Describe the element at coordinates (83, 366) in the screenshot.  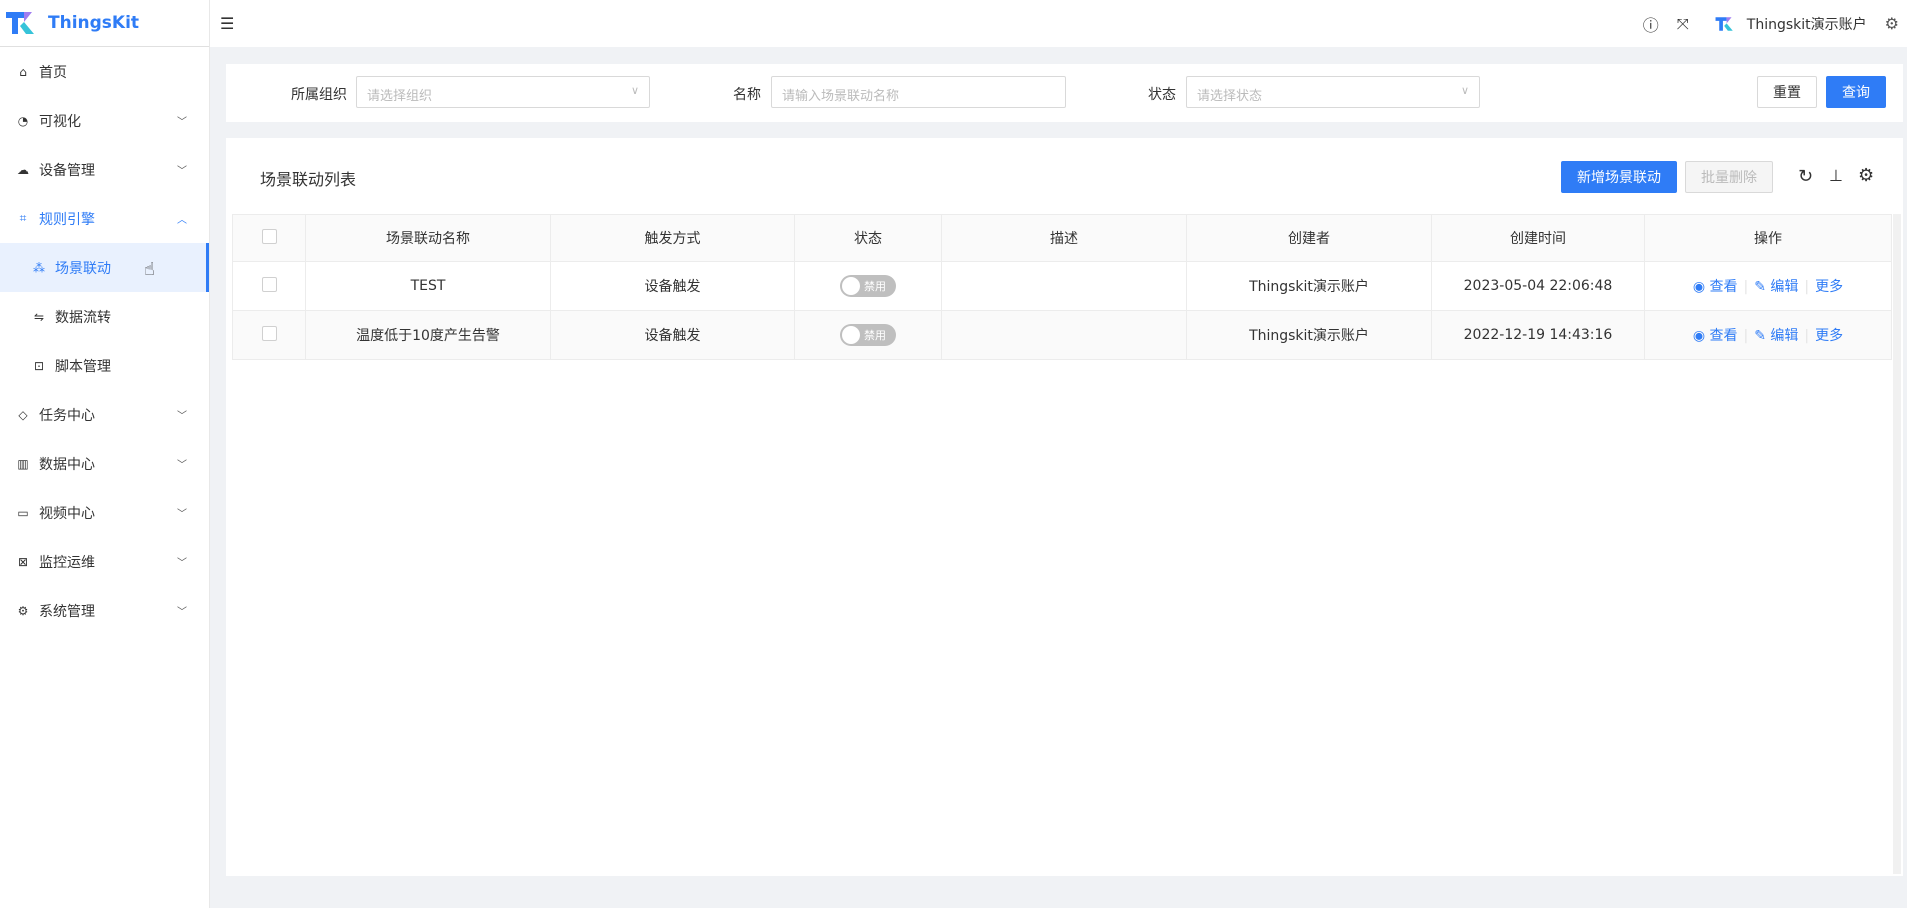
I see `menu-label: 脚本管理` at that location.